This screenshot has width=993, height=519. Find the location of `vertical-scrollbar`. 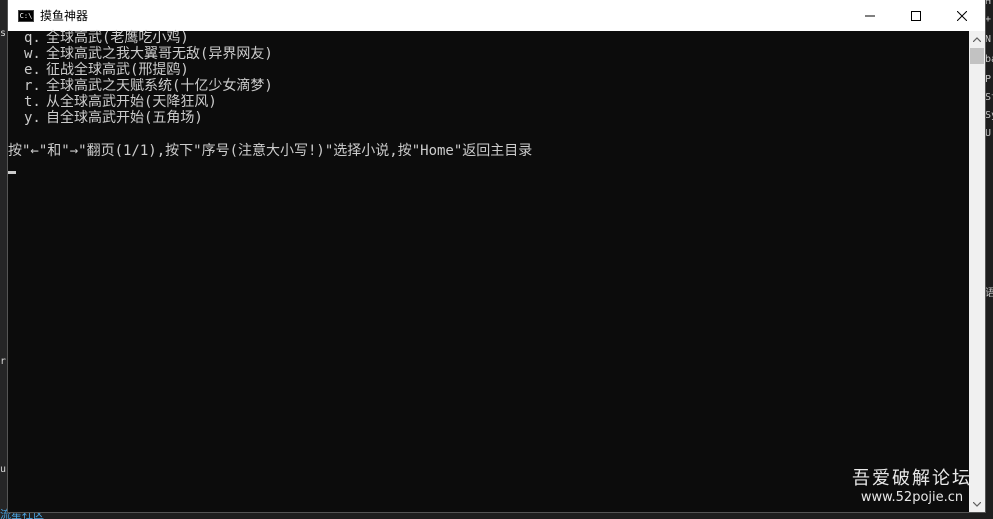

vertical-scrollbar is located at coordinates (977, 271).